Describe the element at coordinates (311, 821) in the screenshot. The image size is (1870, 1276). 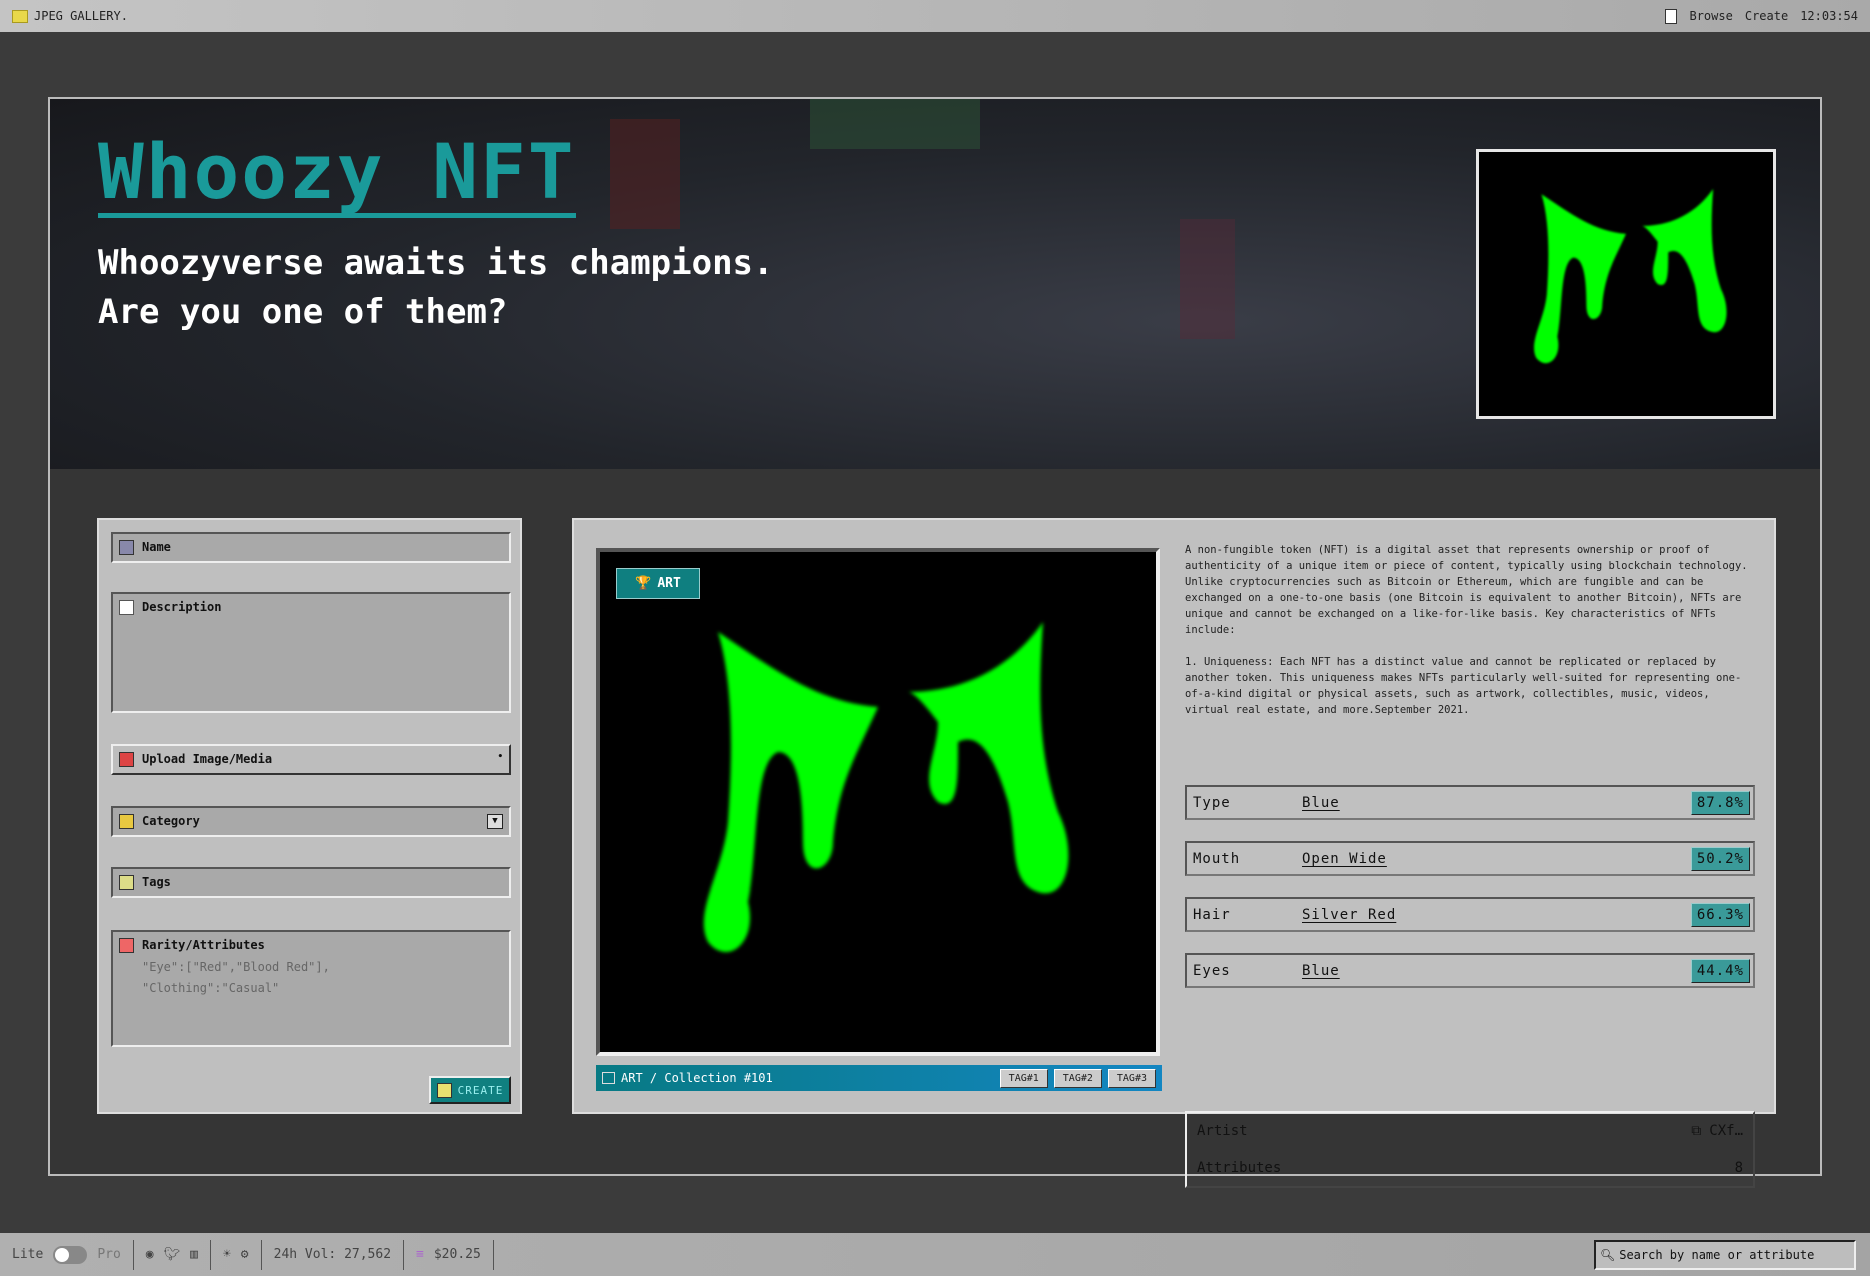
I see `category-select: Category ▼` at that location.